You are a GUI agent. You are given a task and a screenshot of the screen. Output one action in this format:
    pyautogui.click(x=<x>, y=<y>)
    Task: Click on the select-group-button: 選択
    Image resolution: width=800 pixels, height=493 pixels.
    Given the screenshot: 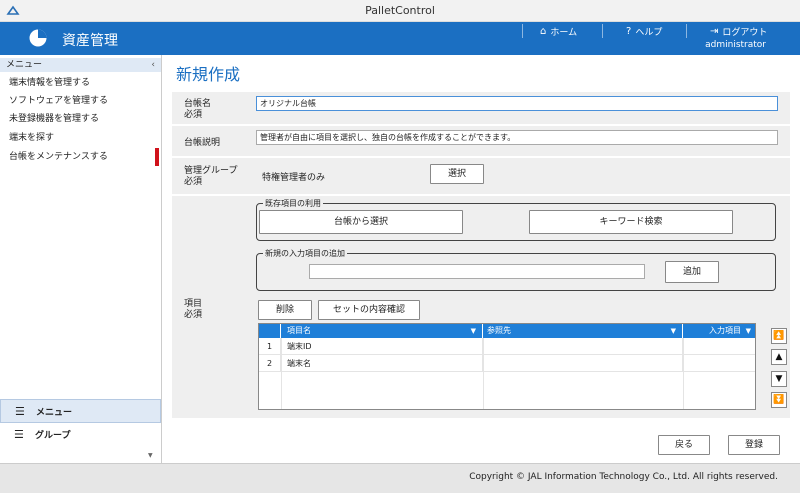 What is the action you would take?
    pyautogui.click(x=457, y=174)
    